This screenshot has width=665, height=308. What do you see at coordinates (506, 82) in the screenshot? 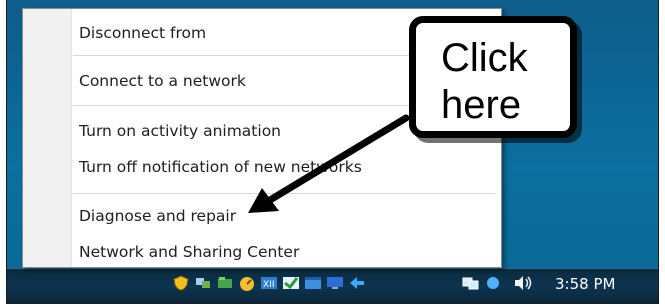
I see `callout-text: Click here` at bounding box center [506, 82].